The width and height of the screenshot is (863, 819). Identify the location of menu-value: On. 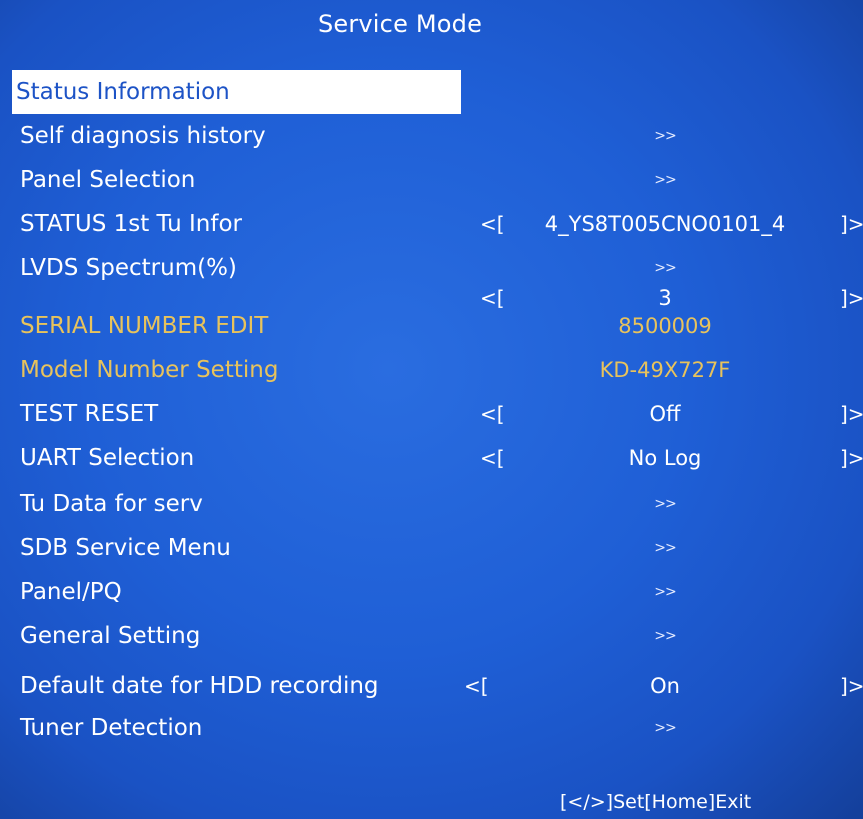
(665, 686).